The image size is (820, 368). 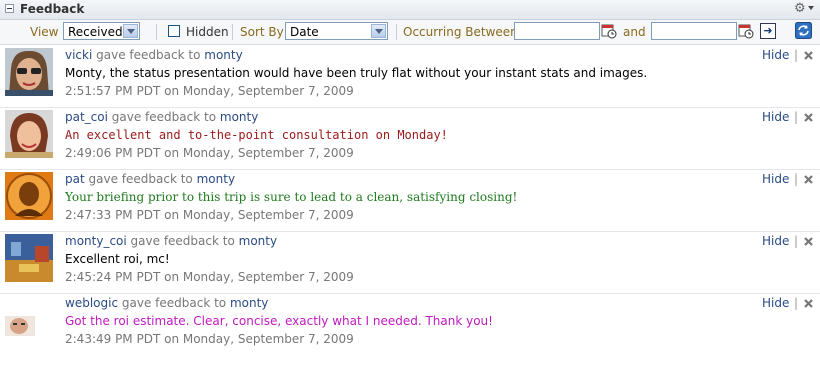 What do you see at coordinates (800, 9) in the screenshot?
I see `gear-icon: ⚙` at bounding box center [800, 9].